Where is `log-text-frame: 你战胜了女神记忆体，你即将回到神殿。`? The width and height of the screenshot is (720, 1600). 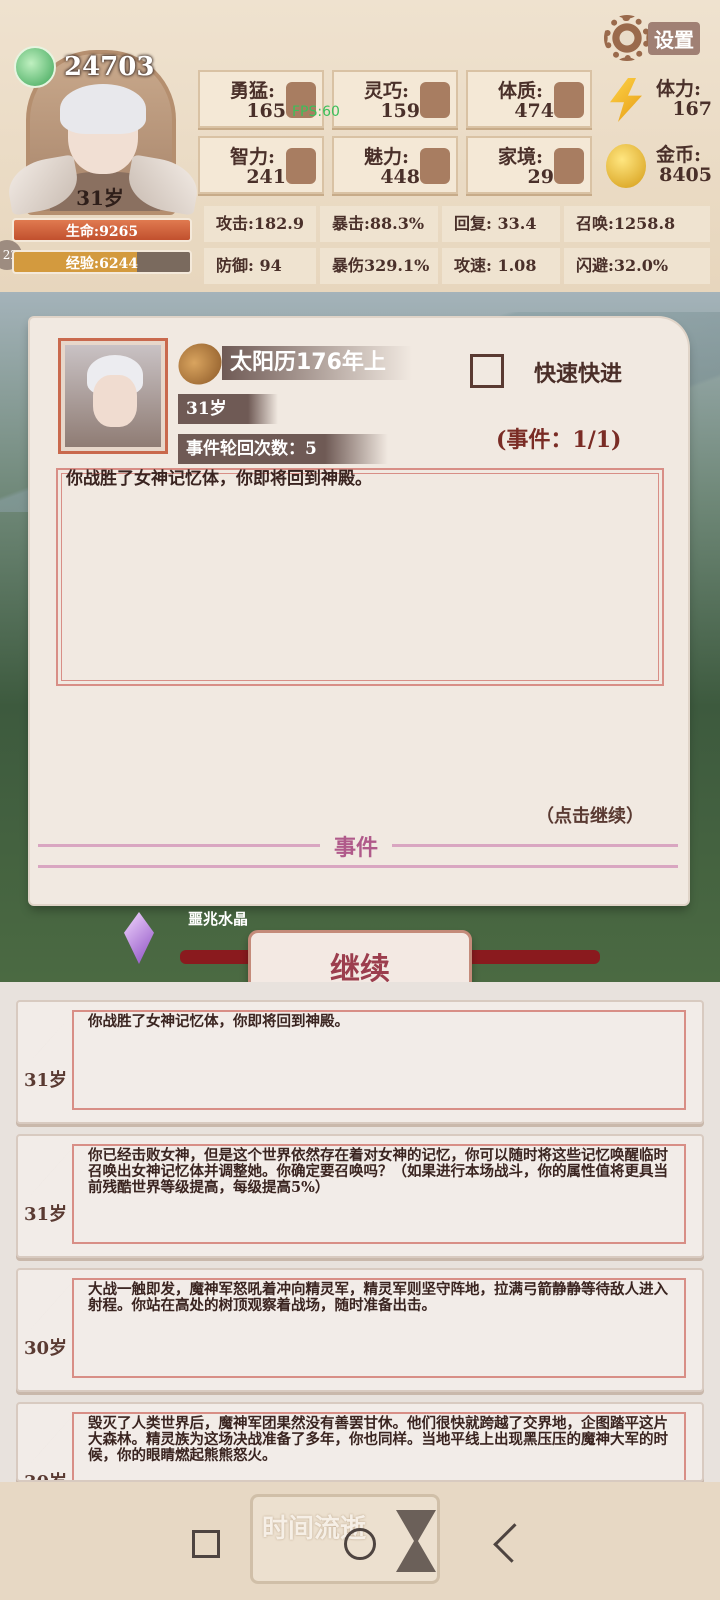
log-text-frame: 你战胜了女神记忆体，你即将回到神殿。 is located at coordinates (379, 1060).